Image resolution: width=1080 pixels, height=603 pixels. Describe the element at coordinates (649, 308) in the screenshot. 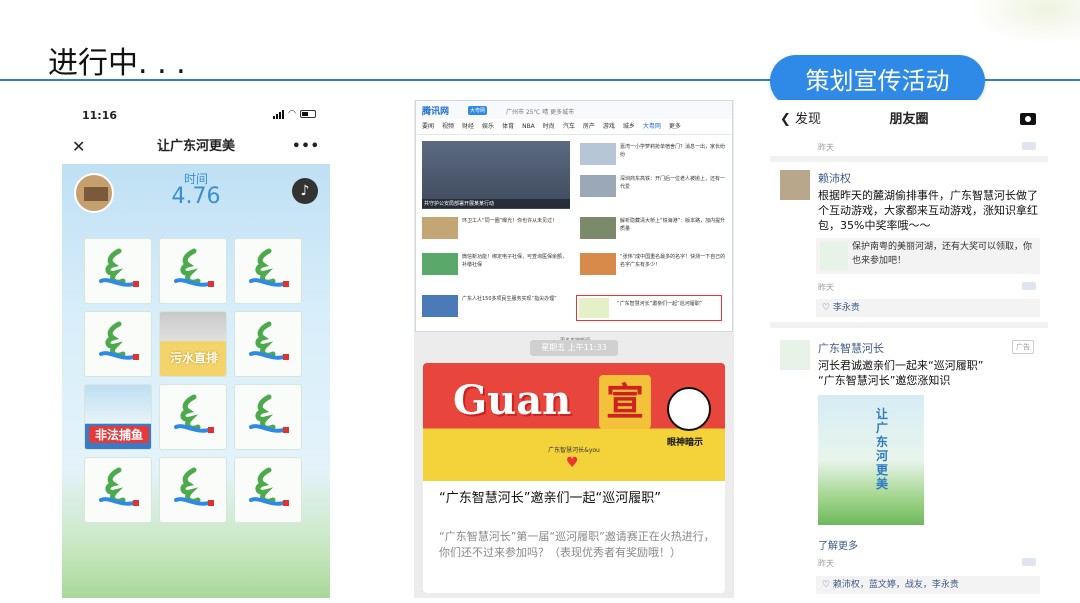

I see `highlighted-news-item: “广东智慧河长”邀亲们一起“巡河履职”` at that location.